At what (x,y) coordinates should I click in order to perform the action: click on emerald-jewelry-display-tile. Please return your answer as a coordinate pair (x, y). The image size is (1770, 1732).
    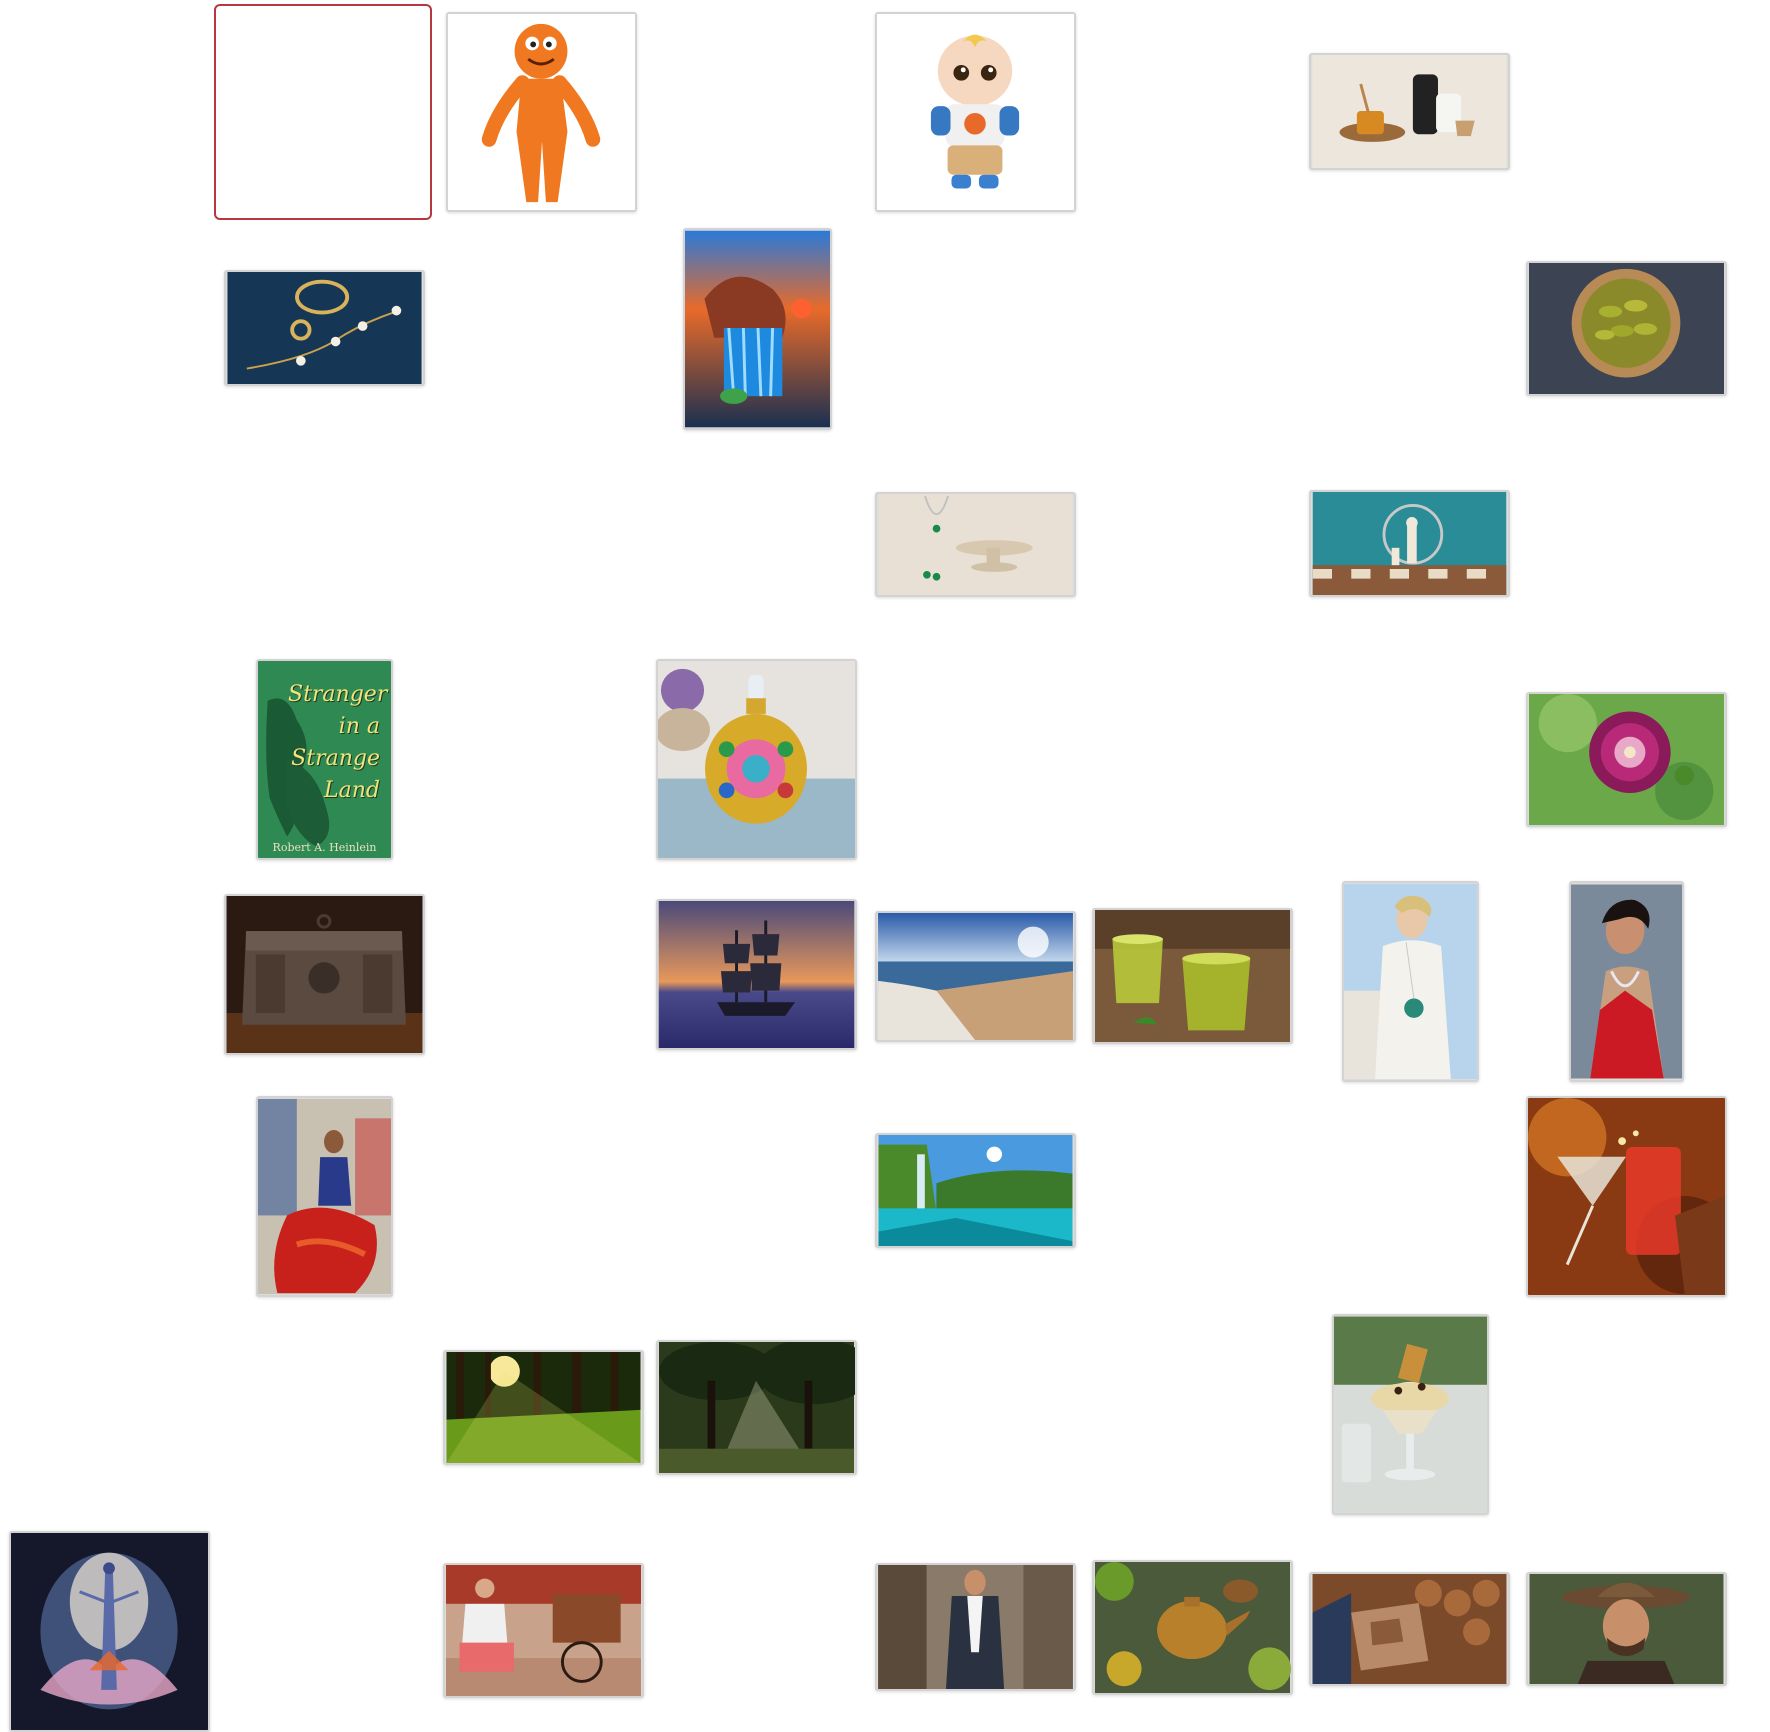
    Looking at the image, I should click on (975, 544).